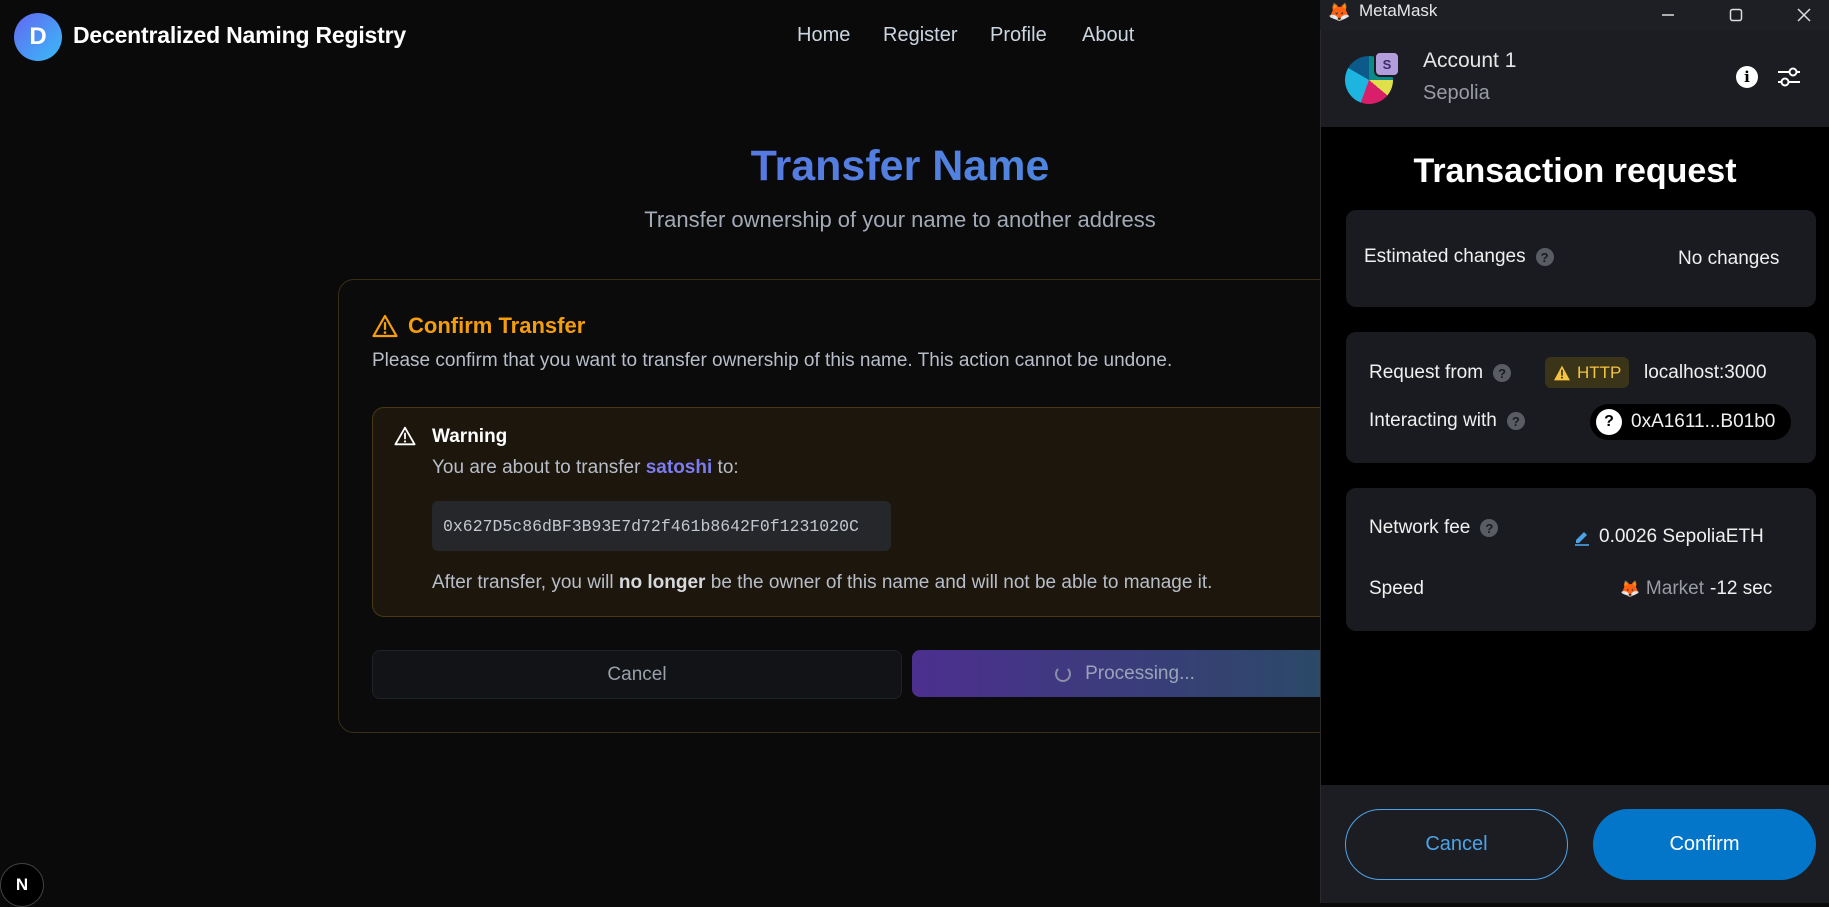 This screenshot has height=907, width=1829. Describe the element at coordinates (1704, 844) in the screenshot. I see `metamask-confirm-button: Confirm` at that location.